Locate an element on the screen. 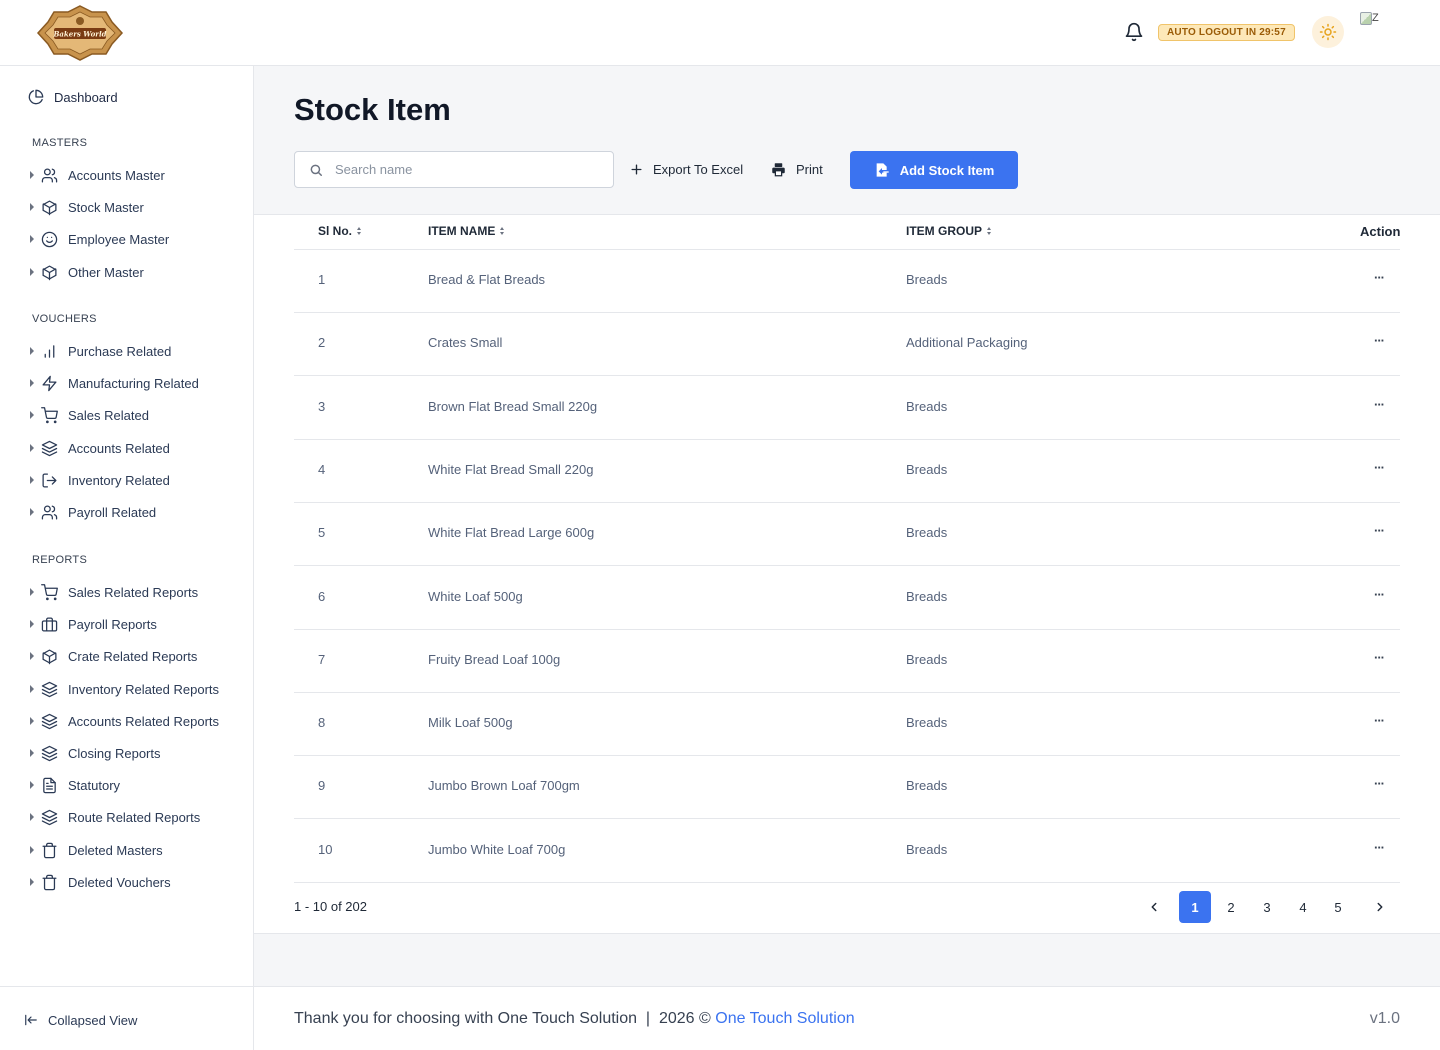 The width and height of the screenshot is (1440, 1050). zap-icon is located at coordinates (49, 383).